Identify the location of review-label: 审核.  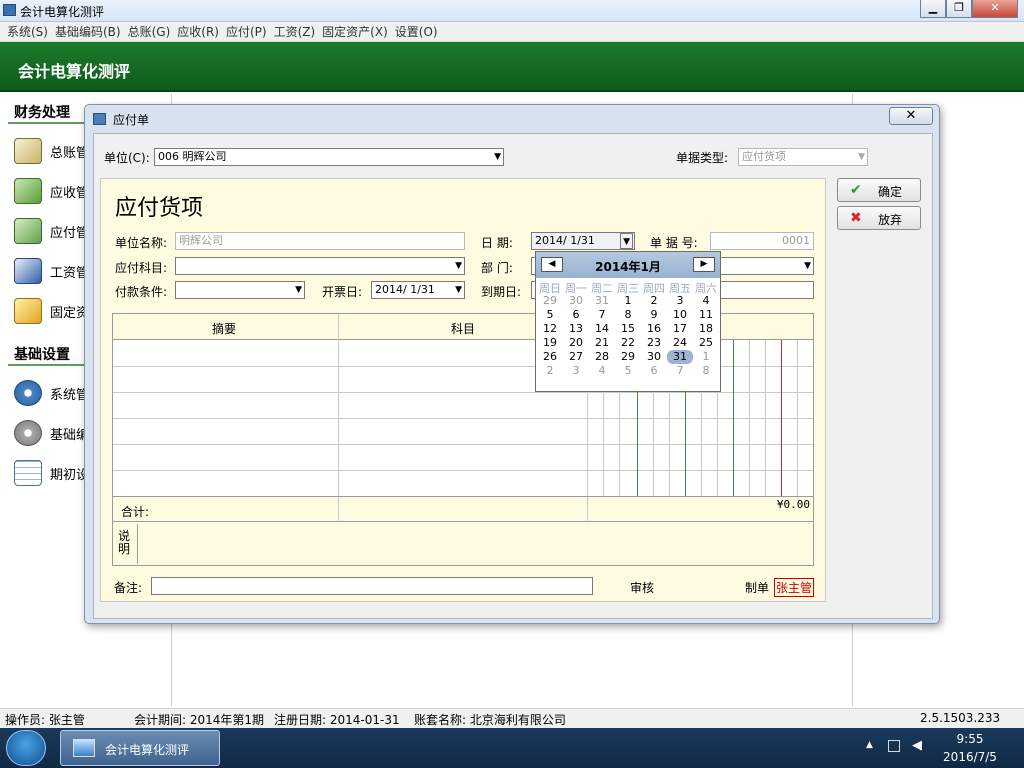
(642, 588).